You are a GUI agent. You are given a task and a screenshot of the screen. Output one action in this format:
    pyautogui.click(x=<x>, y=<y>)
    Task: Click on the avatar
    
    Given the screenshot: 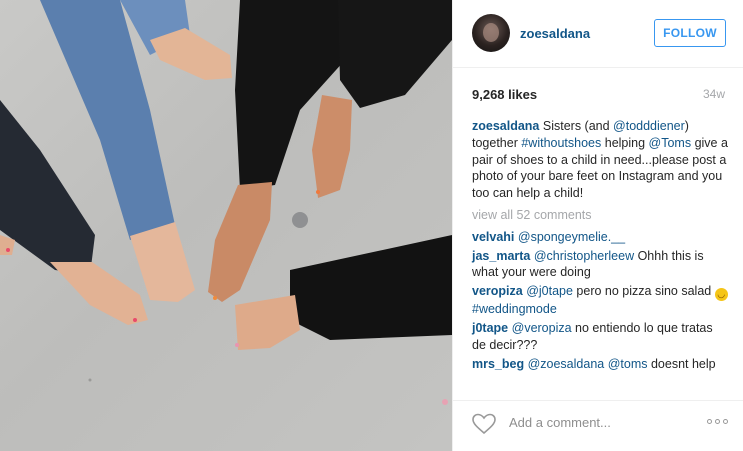 What is the action you would take?
    pyautogui.click(x=491, y=33)
    